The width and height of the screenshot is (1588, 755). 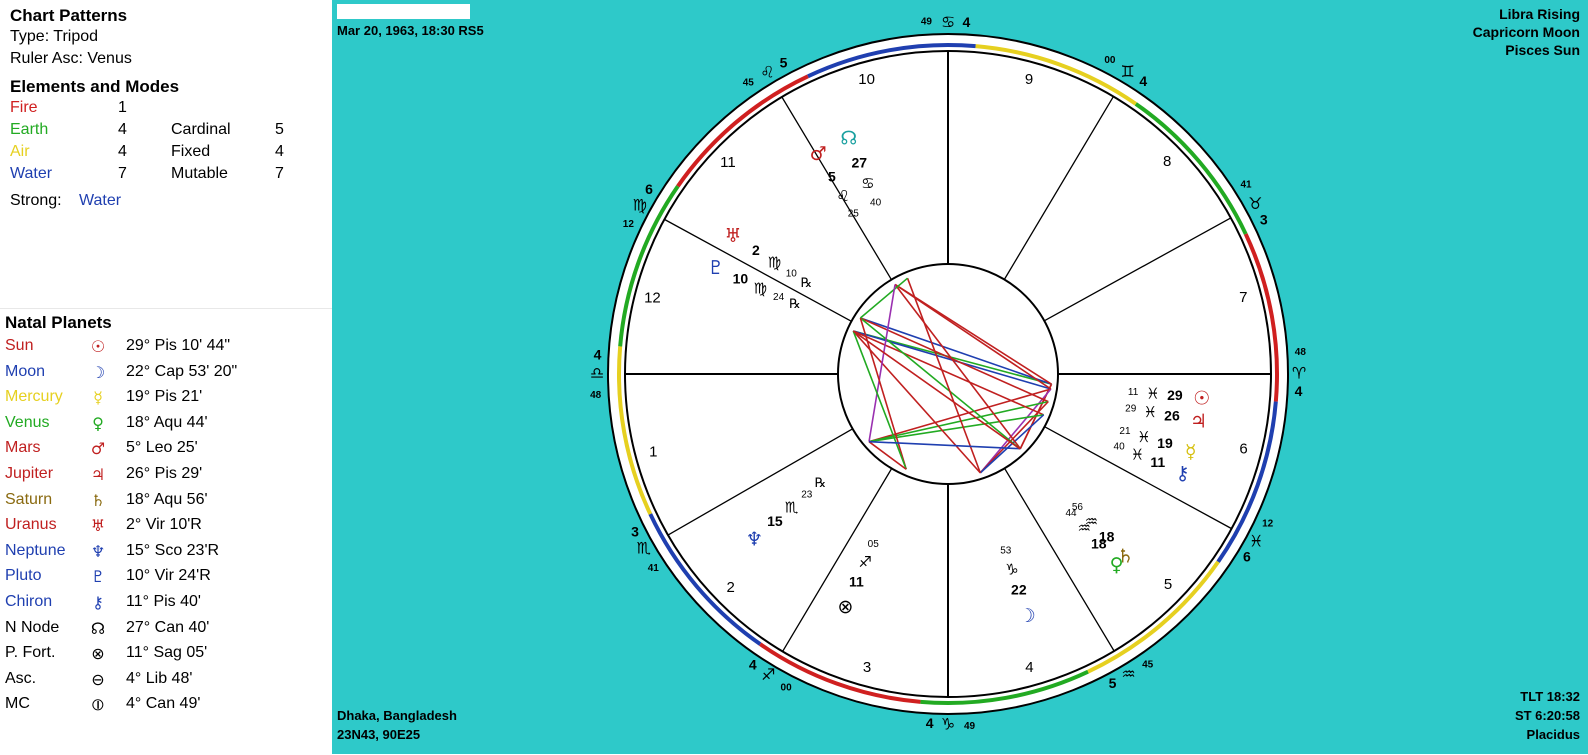 What do you see at coordinates (24, 107) in the screenshot?
I see `element-fire-label: Fire` at bounding box center [24, 107].